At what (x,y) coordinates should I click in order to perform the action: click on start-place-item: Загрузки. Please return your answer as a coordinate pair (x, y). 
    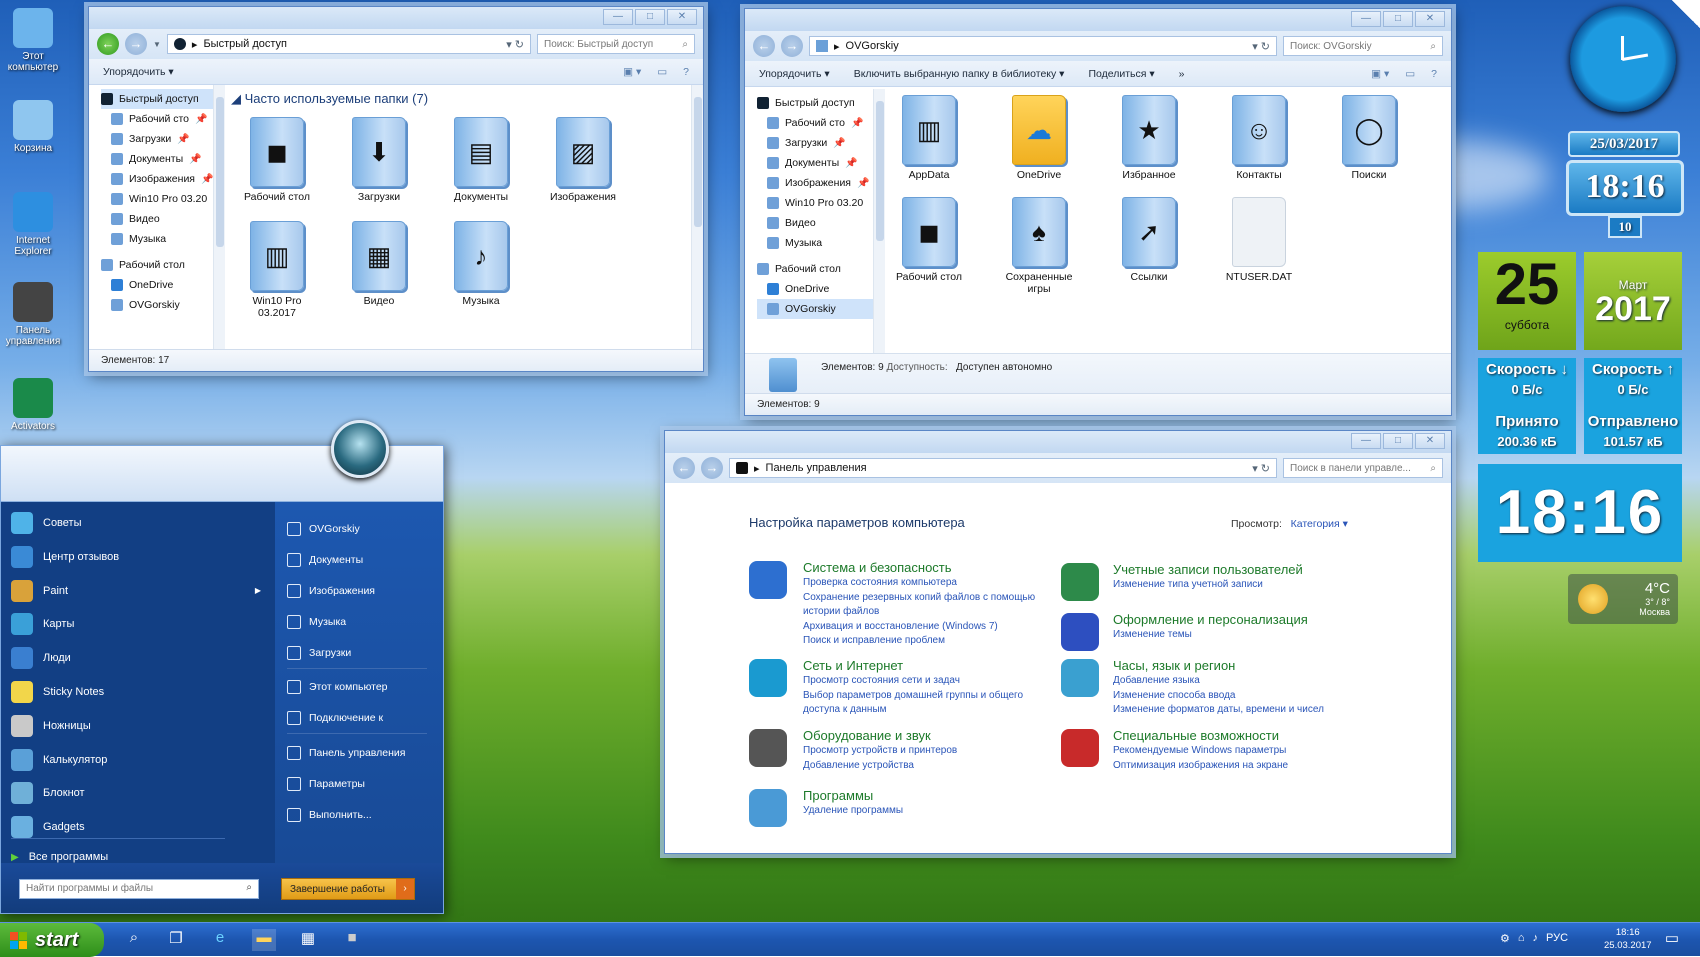
    Looking at the image, I should click on (357, 655).